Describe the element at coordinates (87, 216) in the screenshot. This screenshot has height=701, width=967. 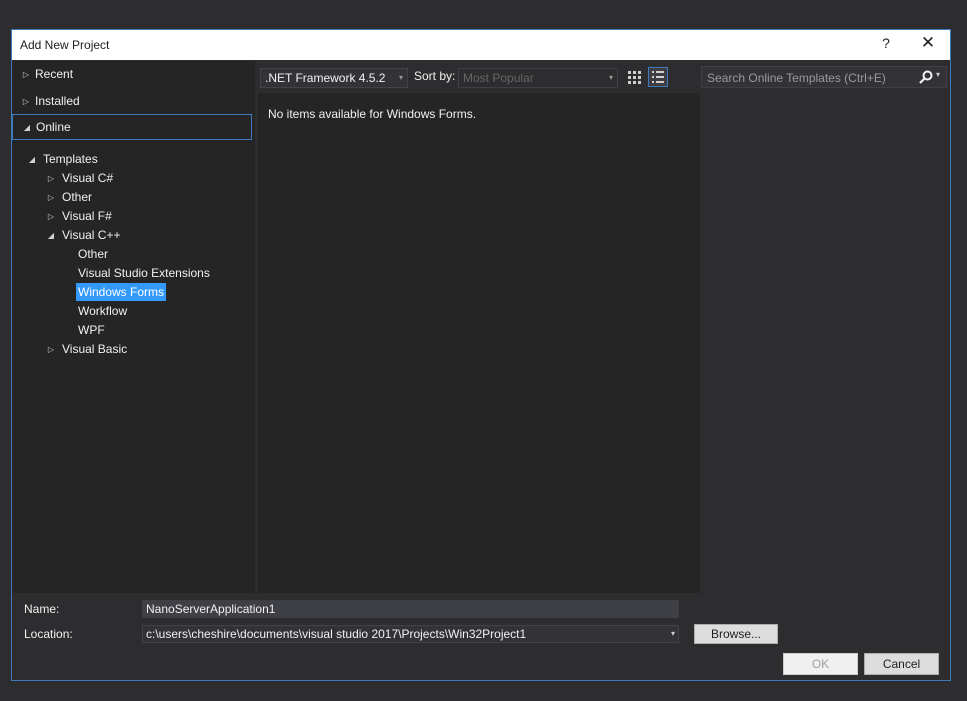
I see `tree-item-label: Visual F#` at that location.